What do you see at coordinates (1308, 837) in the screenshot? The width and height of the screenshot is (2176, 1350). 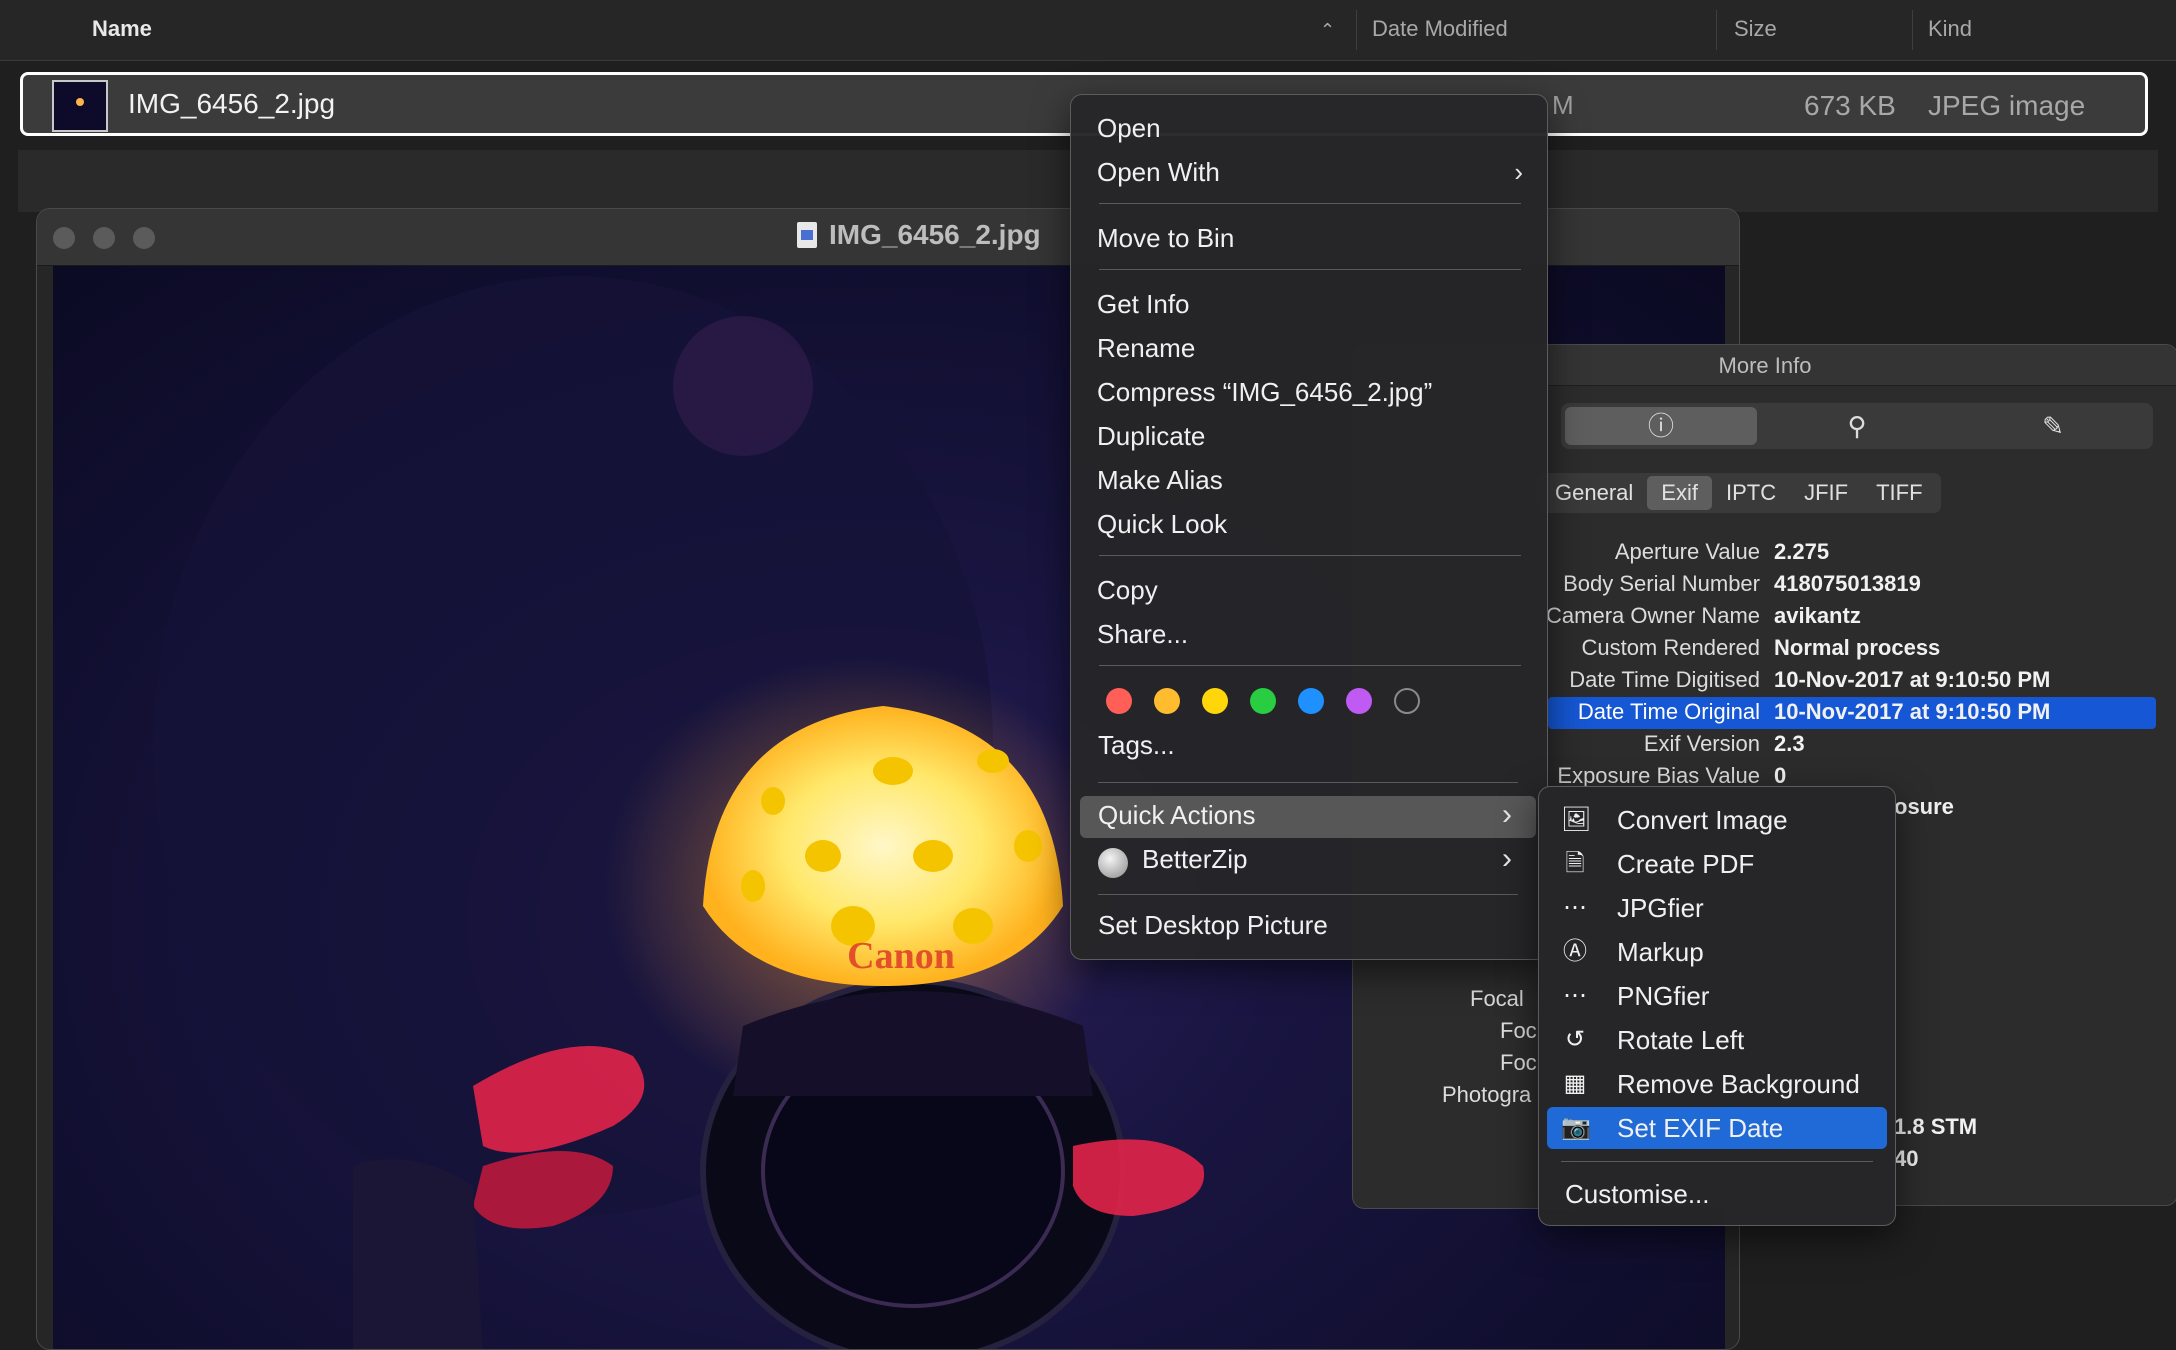 I see `menu-lower-region` at bounding box center [1308, 837].